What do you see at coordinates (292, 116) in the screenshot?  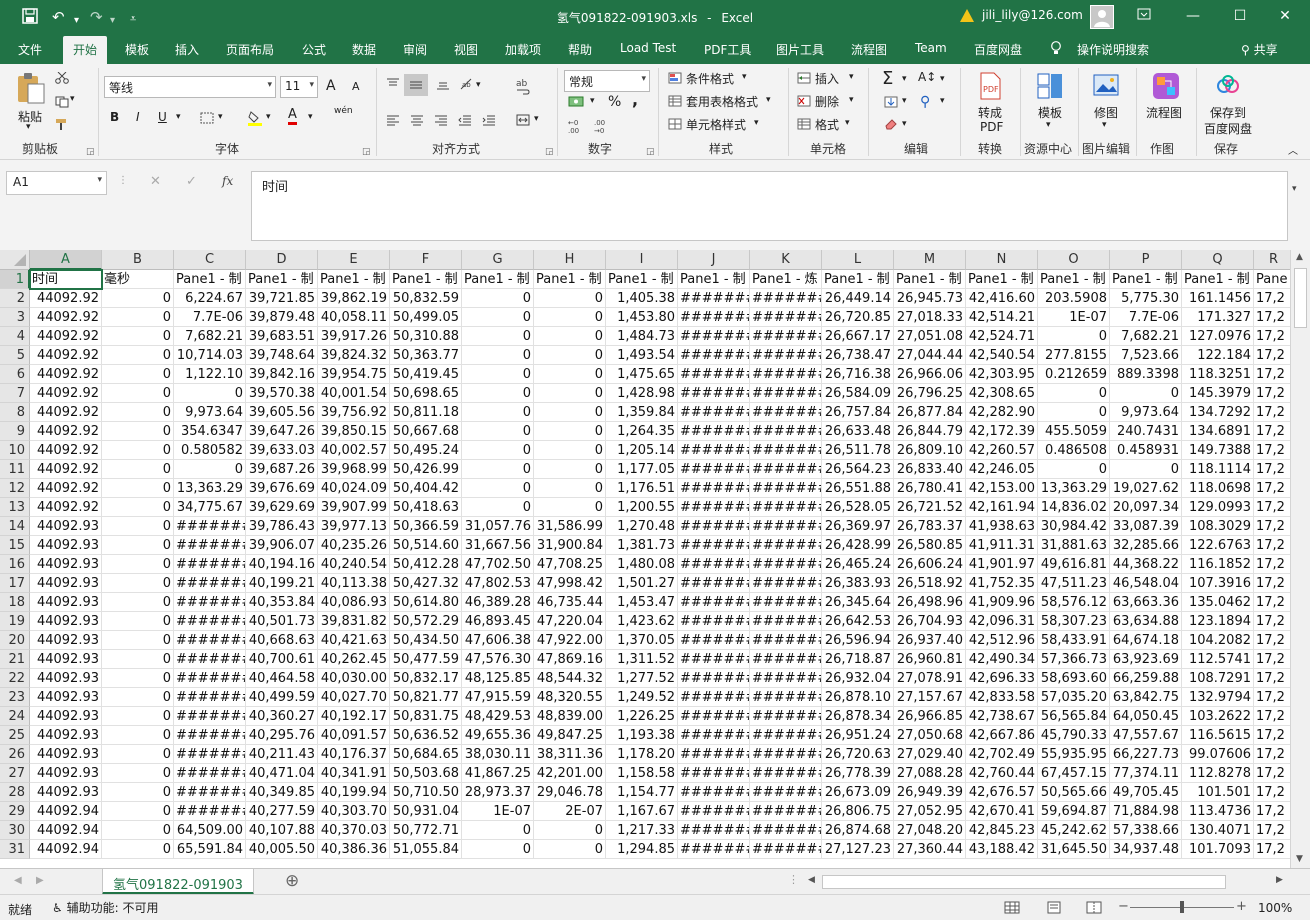 I see `font-color-icon: A` at bounding box center [292, 116].